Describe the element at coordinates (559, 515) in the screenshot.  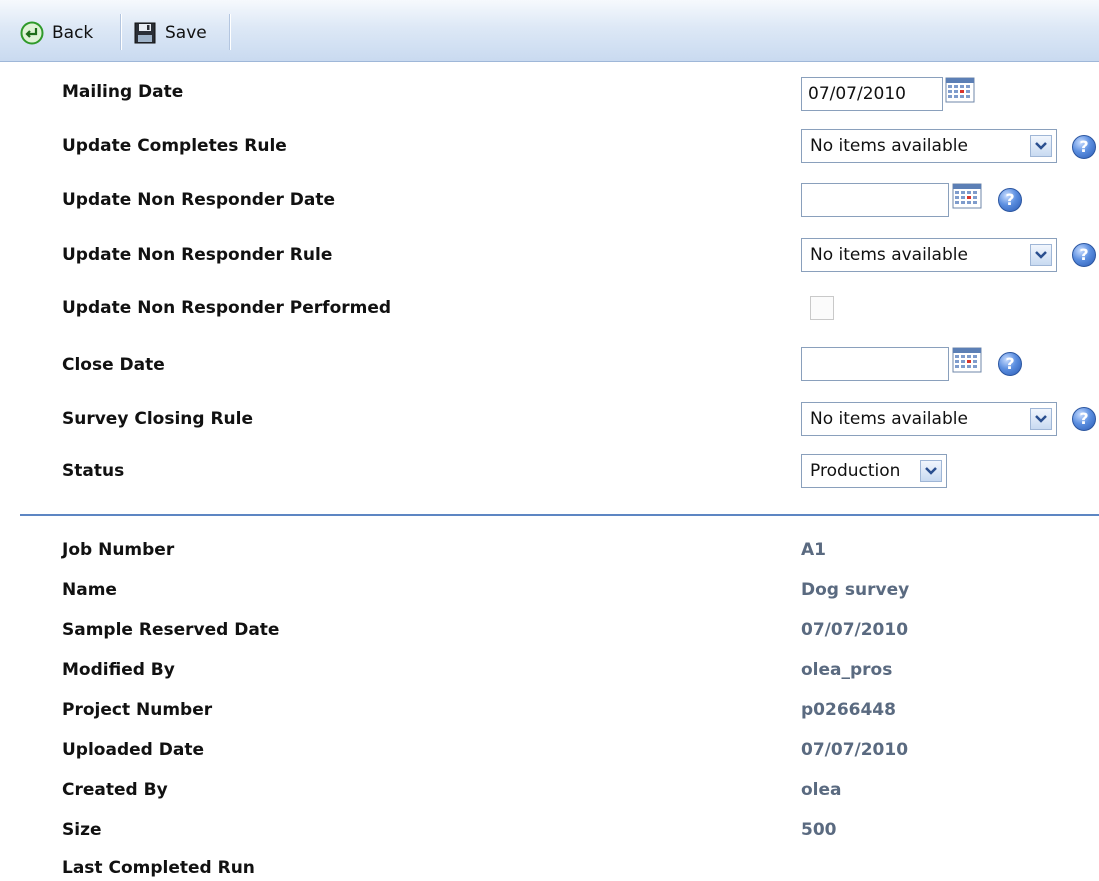
I see `section-divider` at that location.